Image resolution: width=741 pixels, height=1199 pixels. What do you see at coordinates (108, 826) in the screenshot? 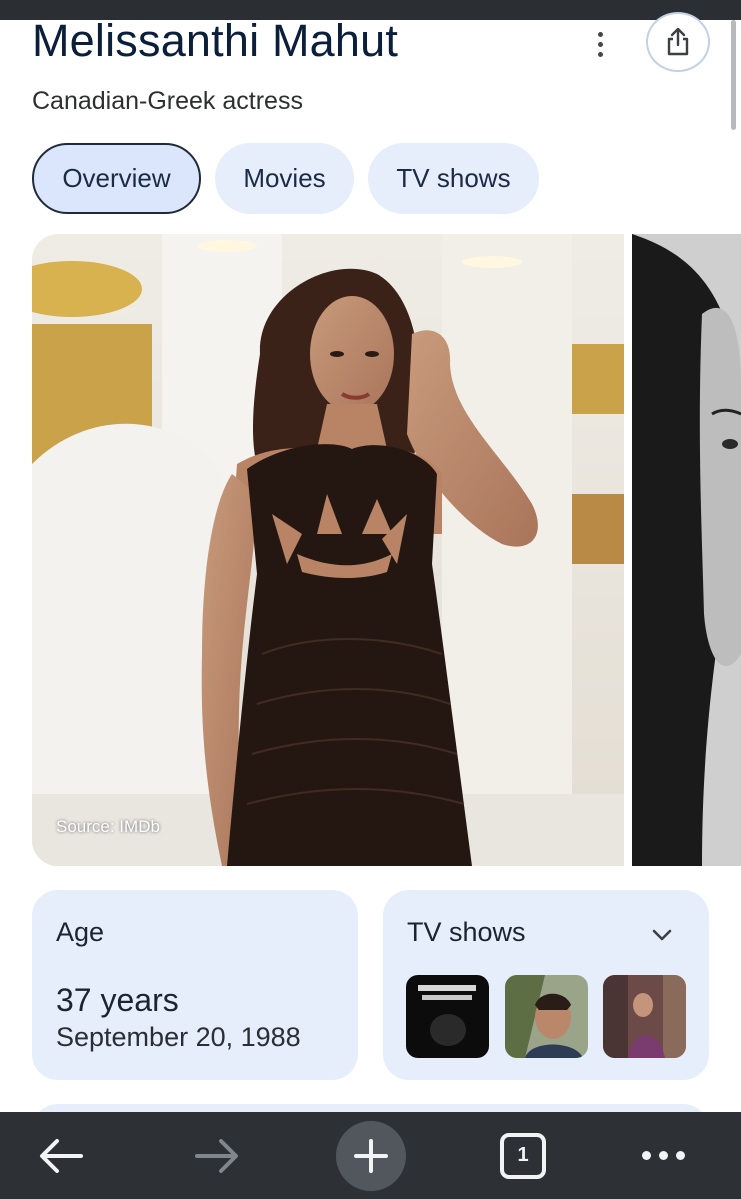
I see `image-source-label: Source: IMDb` at bounding box center [108, 826].